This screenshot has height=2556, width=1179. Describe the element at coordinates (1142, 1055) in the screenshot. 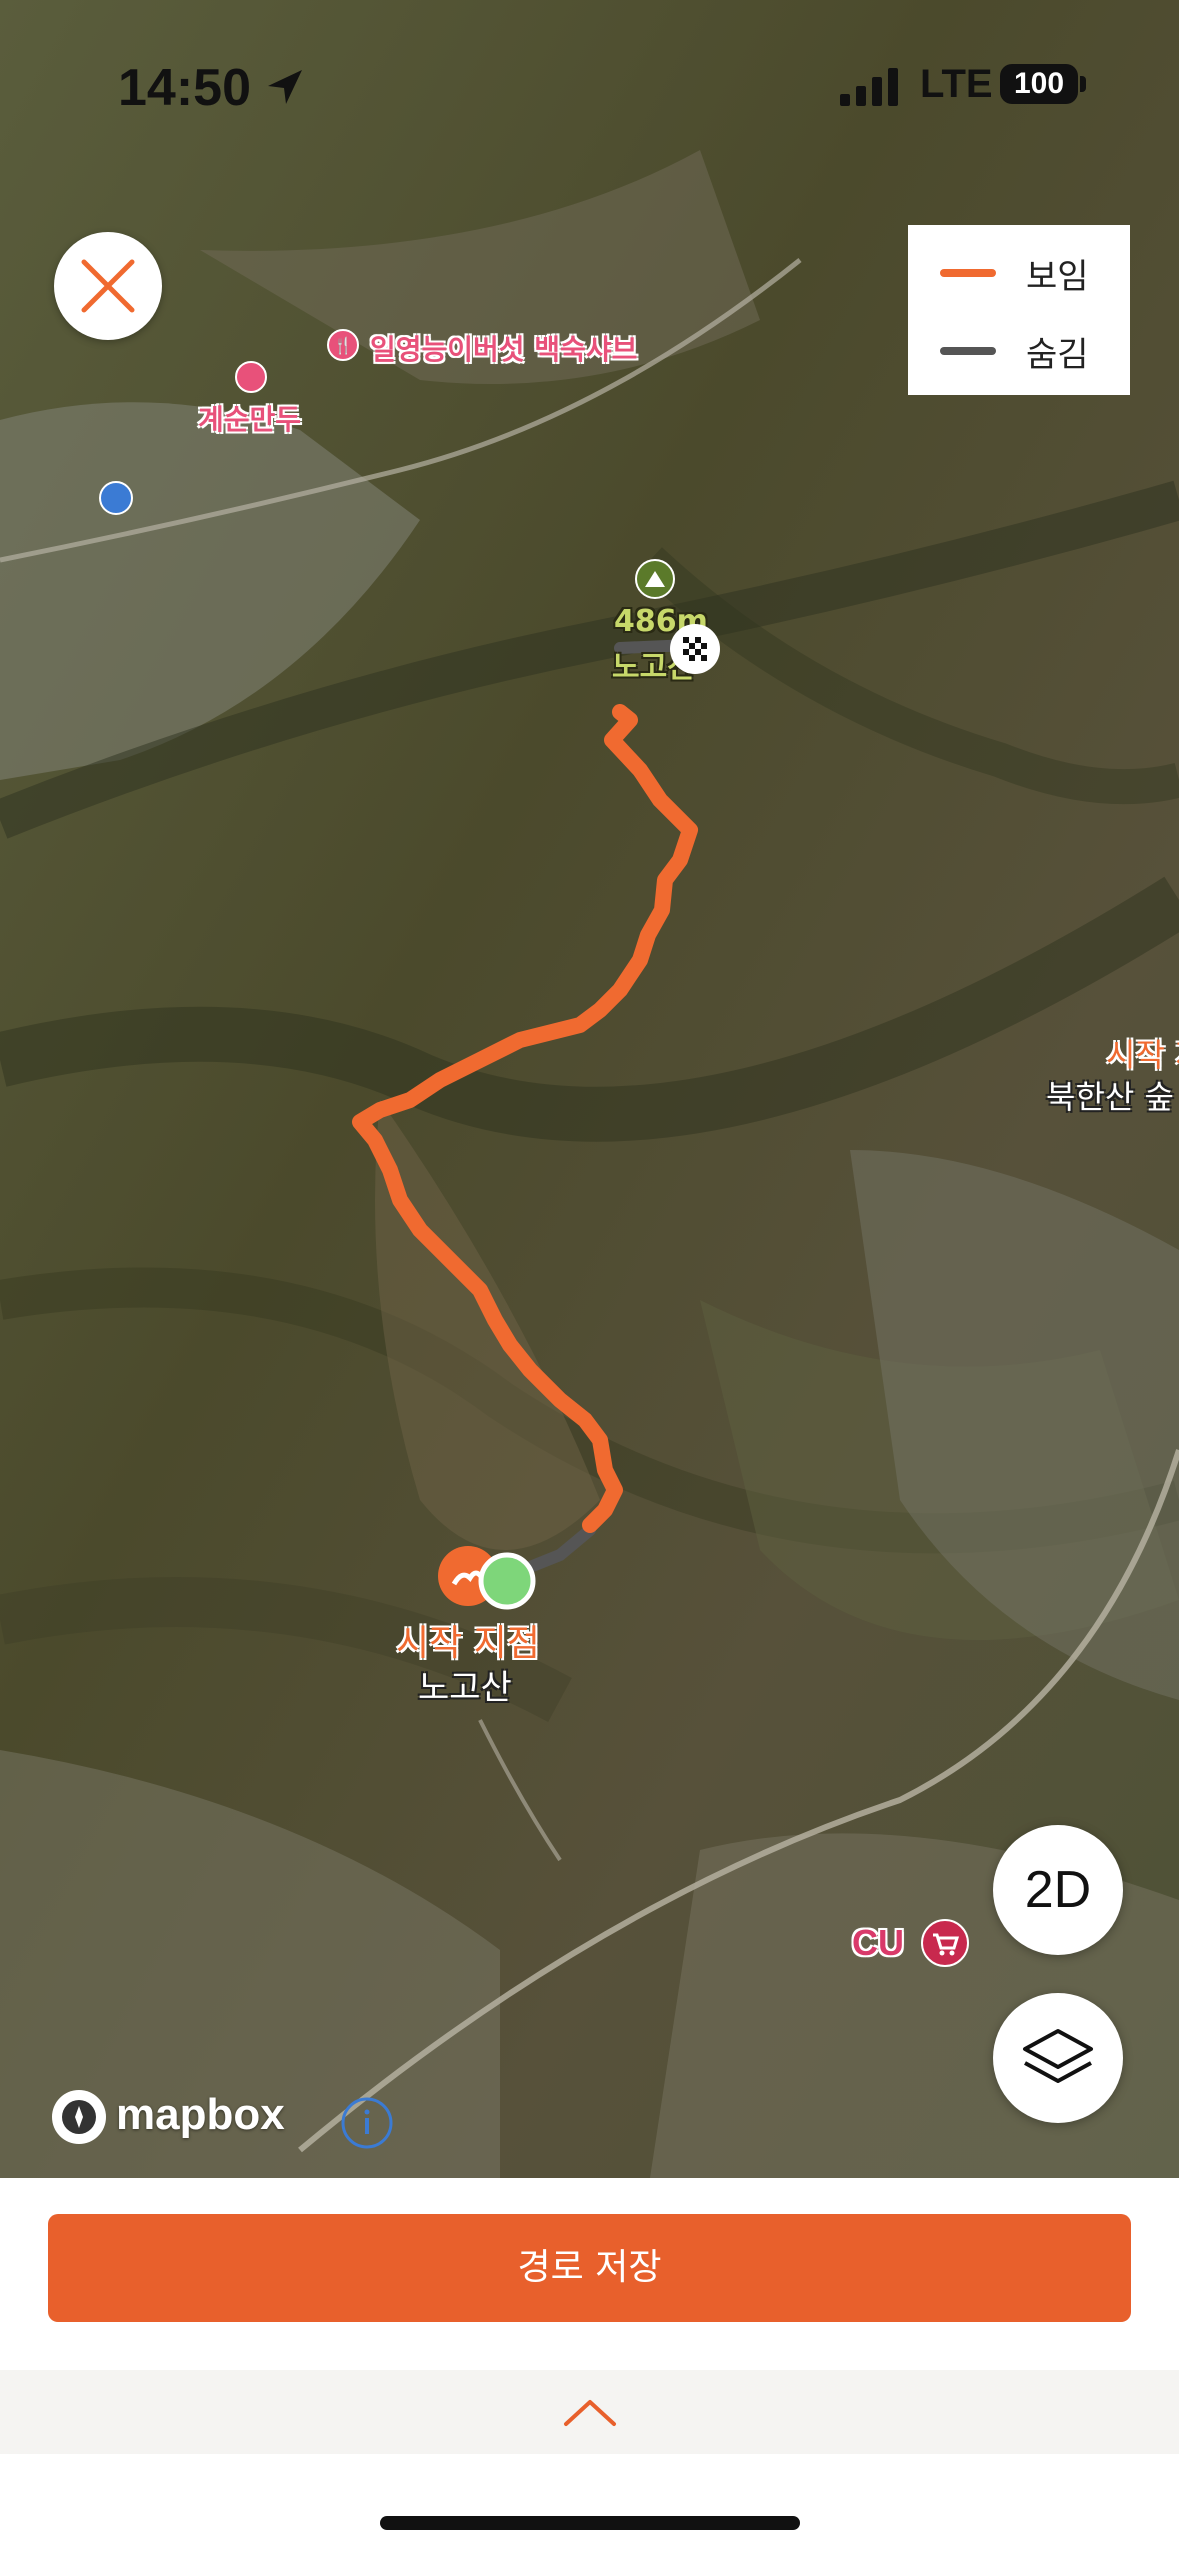

I see `edge-start-label: 시작 지` at that location.